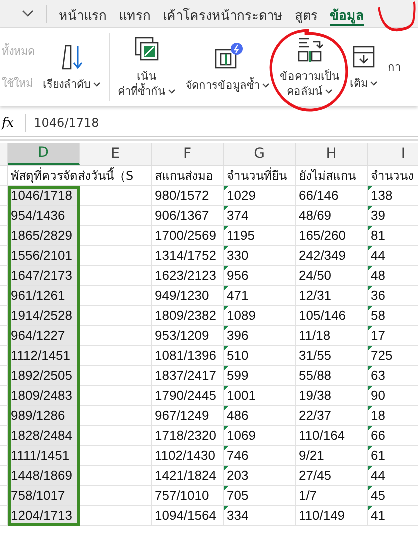 This screenshot has height=537, width=418. What do you see at coordinates (135, 14) in the screenshot?
I see `ribbon-tab: แทรก` at bounding box center [135, 14].